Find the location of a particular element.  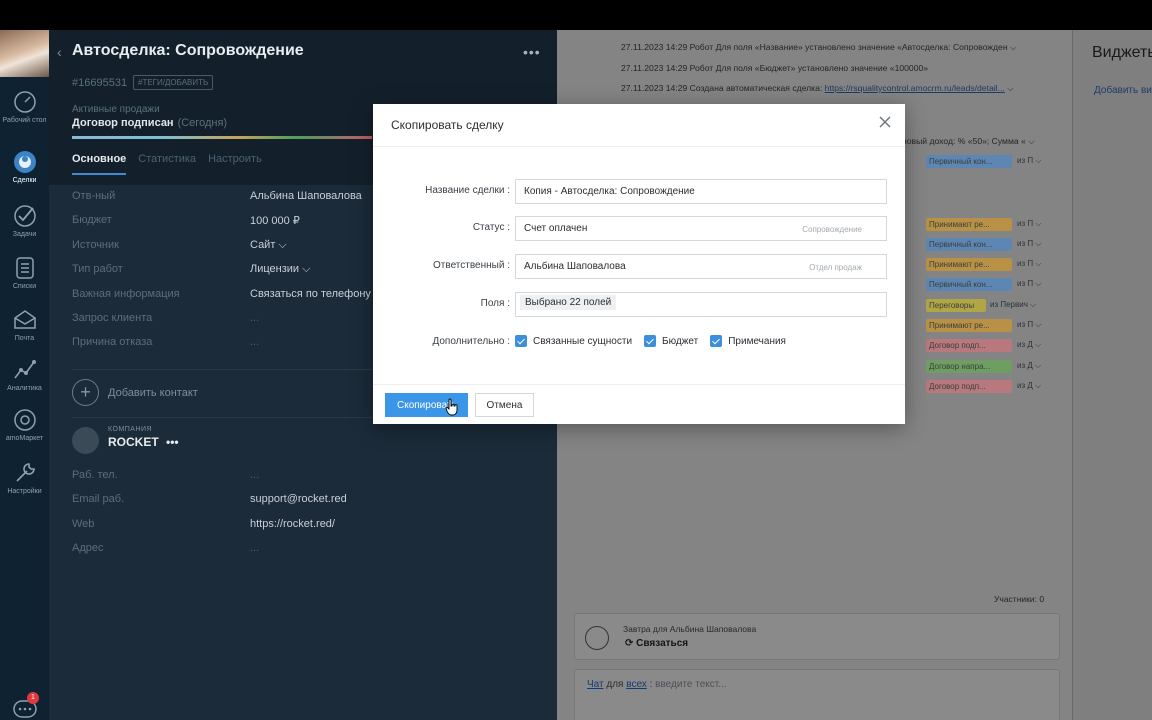

deal-id: #16695531 is located at coordinates (100, 83).